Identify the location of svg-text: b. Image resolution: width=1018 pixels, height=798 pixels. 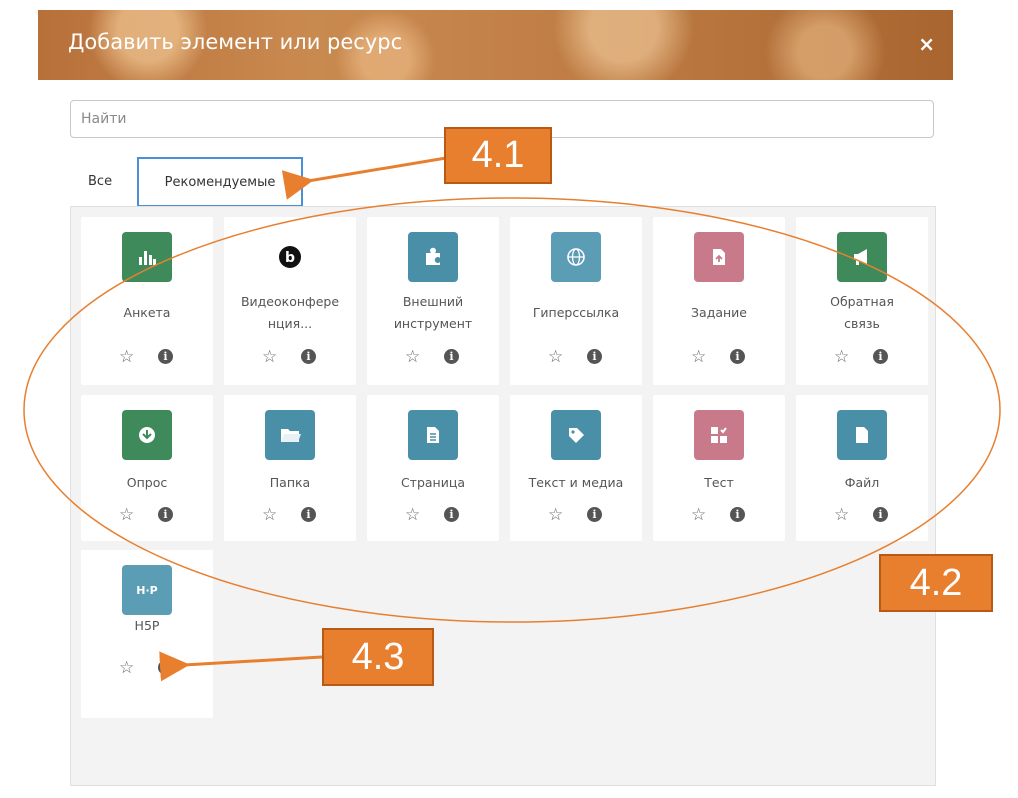
(290, 258).